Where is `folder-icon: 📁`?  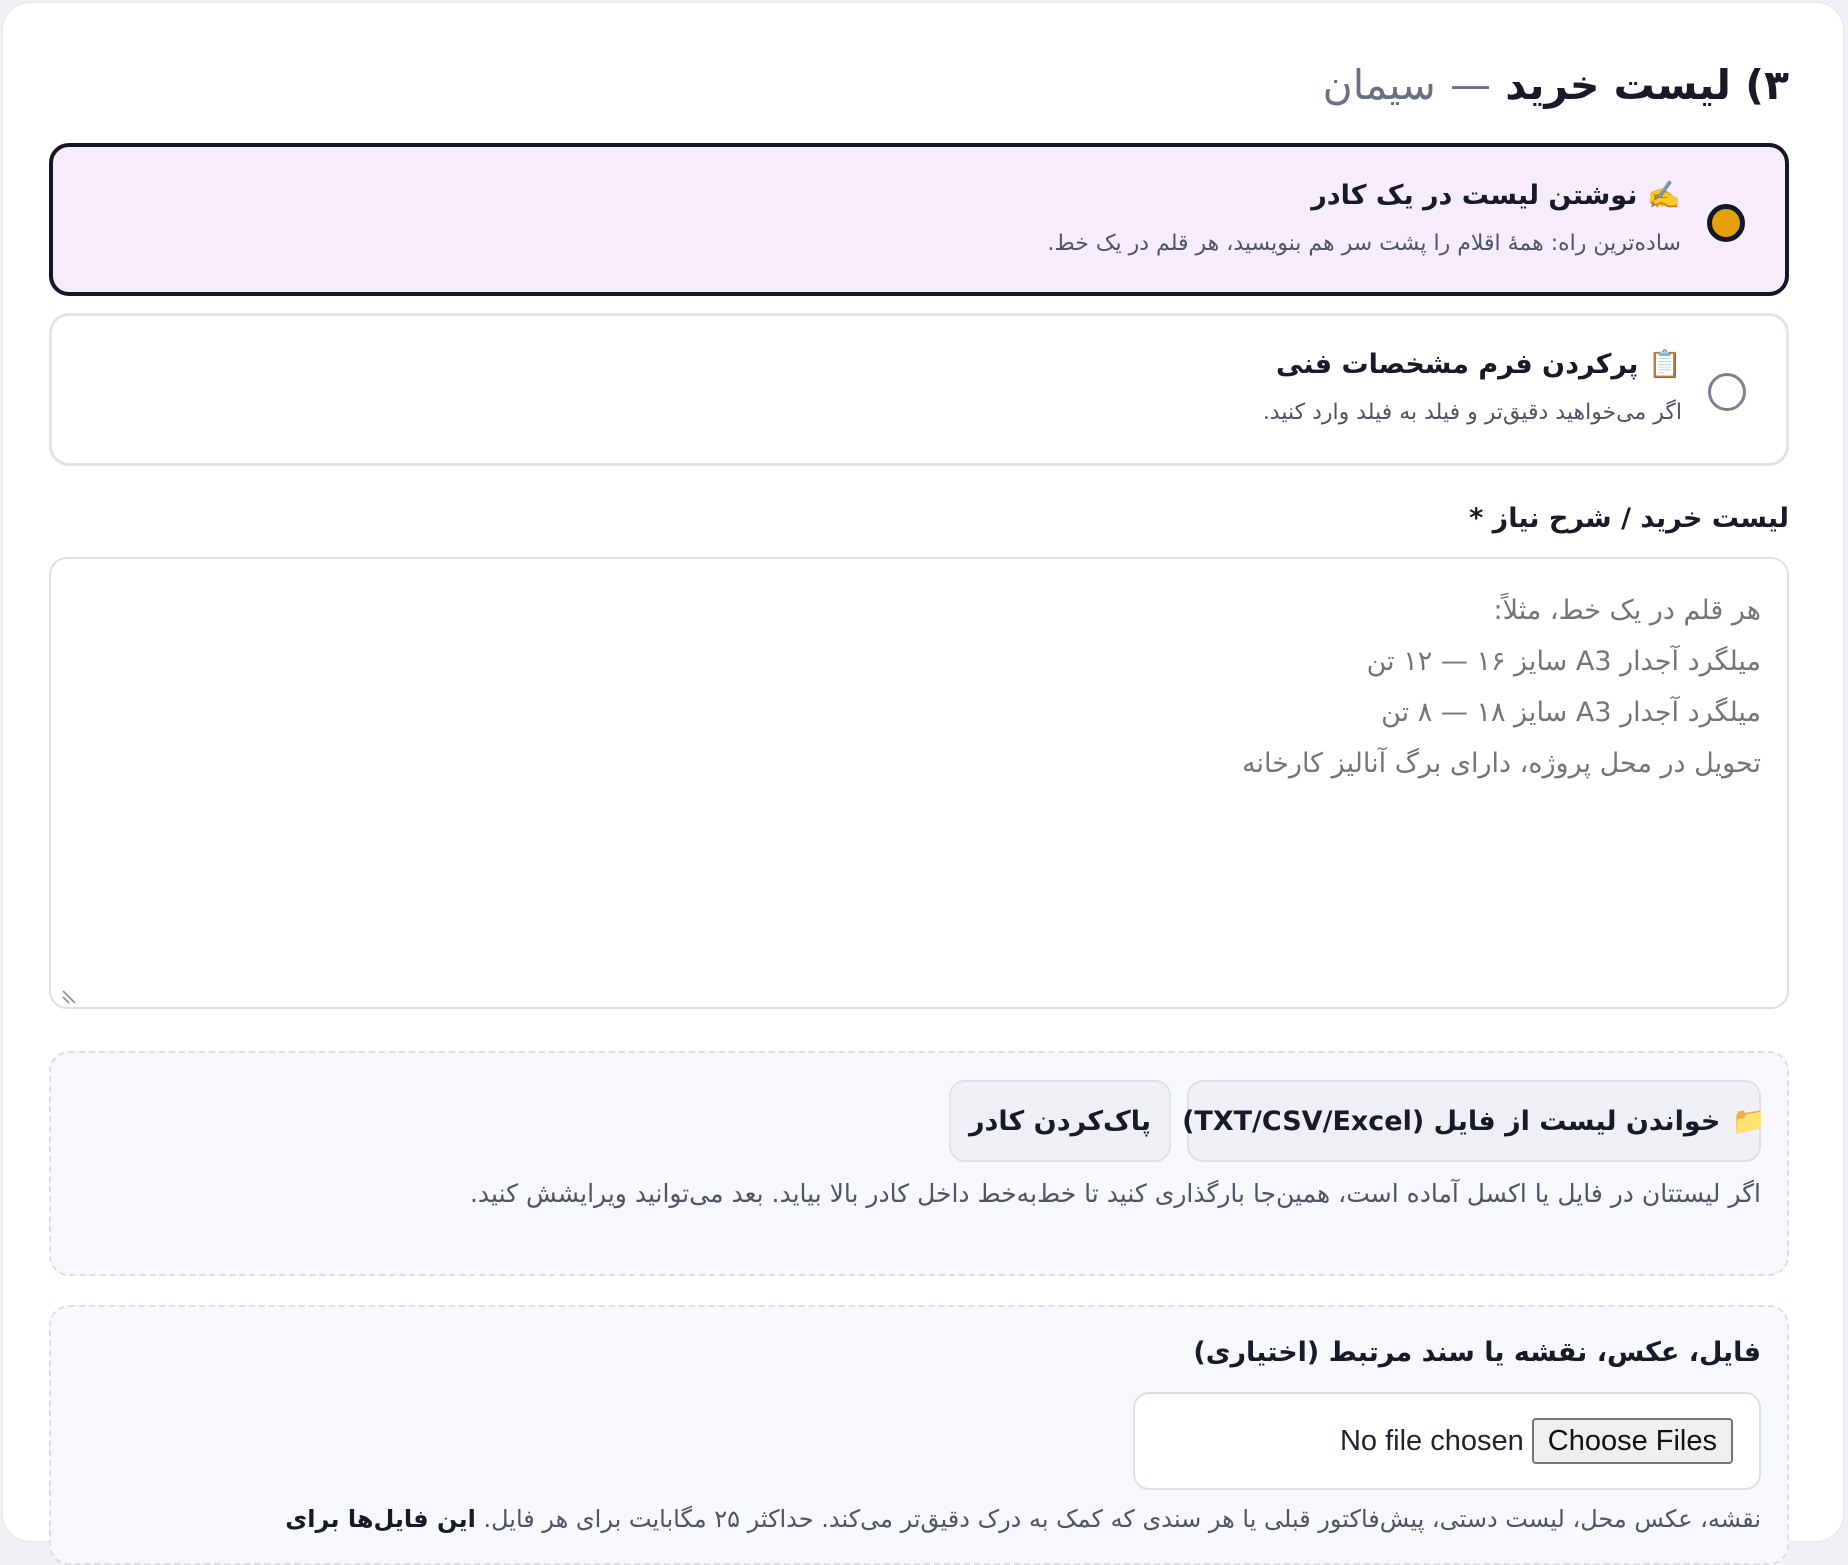 folder-icon: 📁 is located at coordinates (1749, 1121).